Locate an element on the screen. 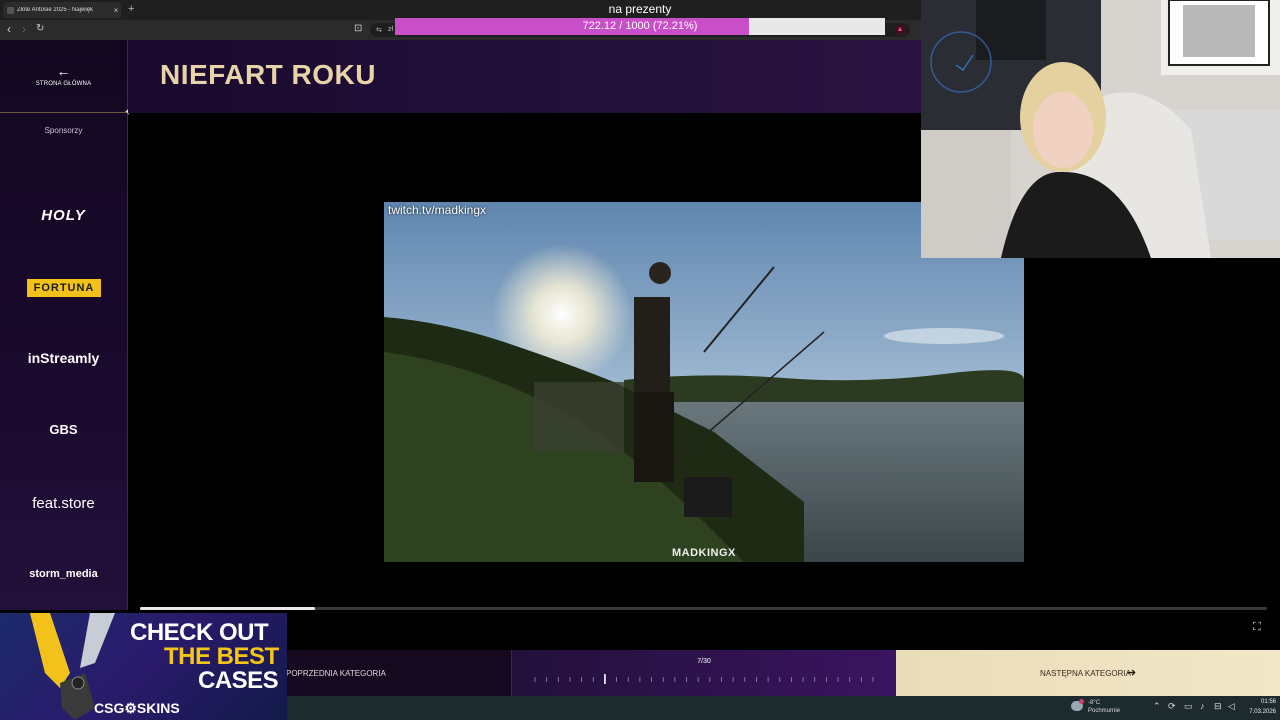  browser-tab: Złote Antosie 2025 - Najwięk × is located at coordinates (62, 10).